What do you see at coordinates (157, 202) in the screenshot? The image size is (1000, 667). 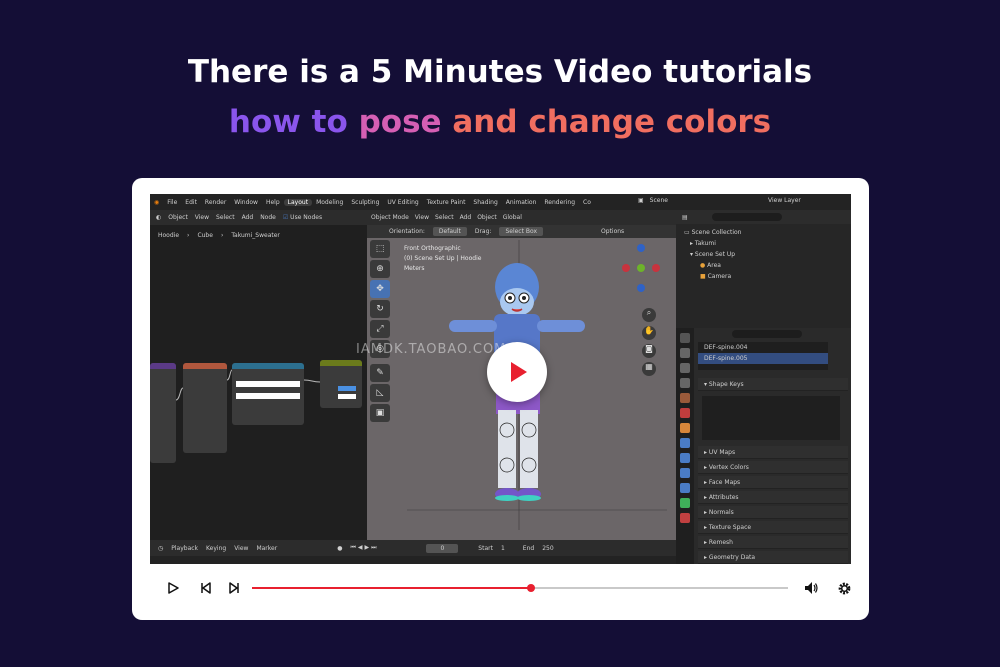 I see `blender-logo-icon: ◉` at bounding box center [157, 202].